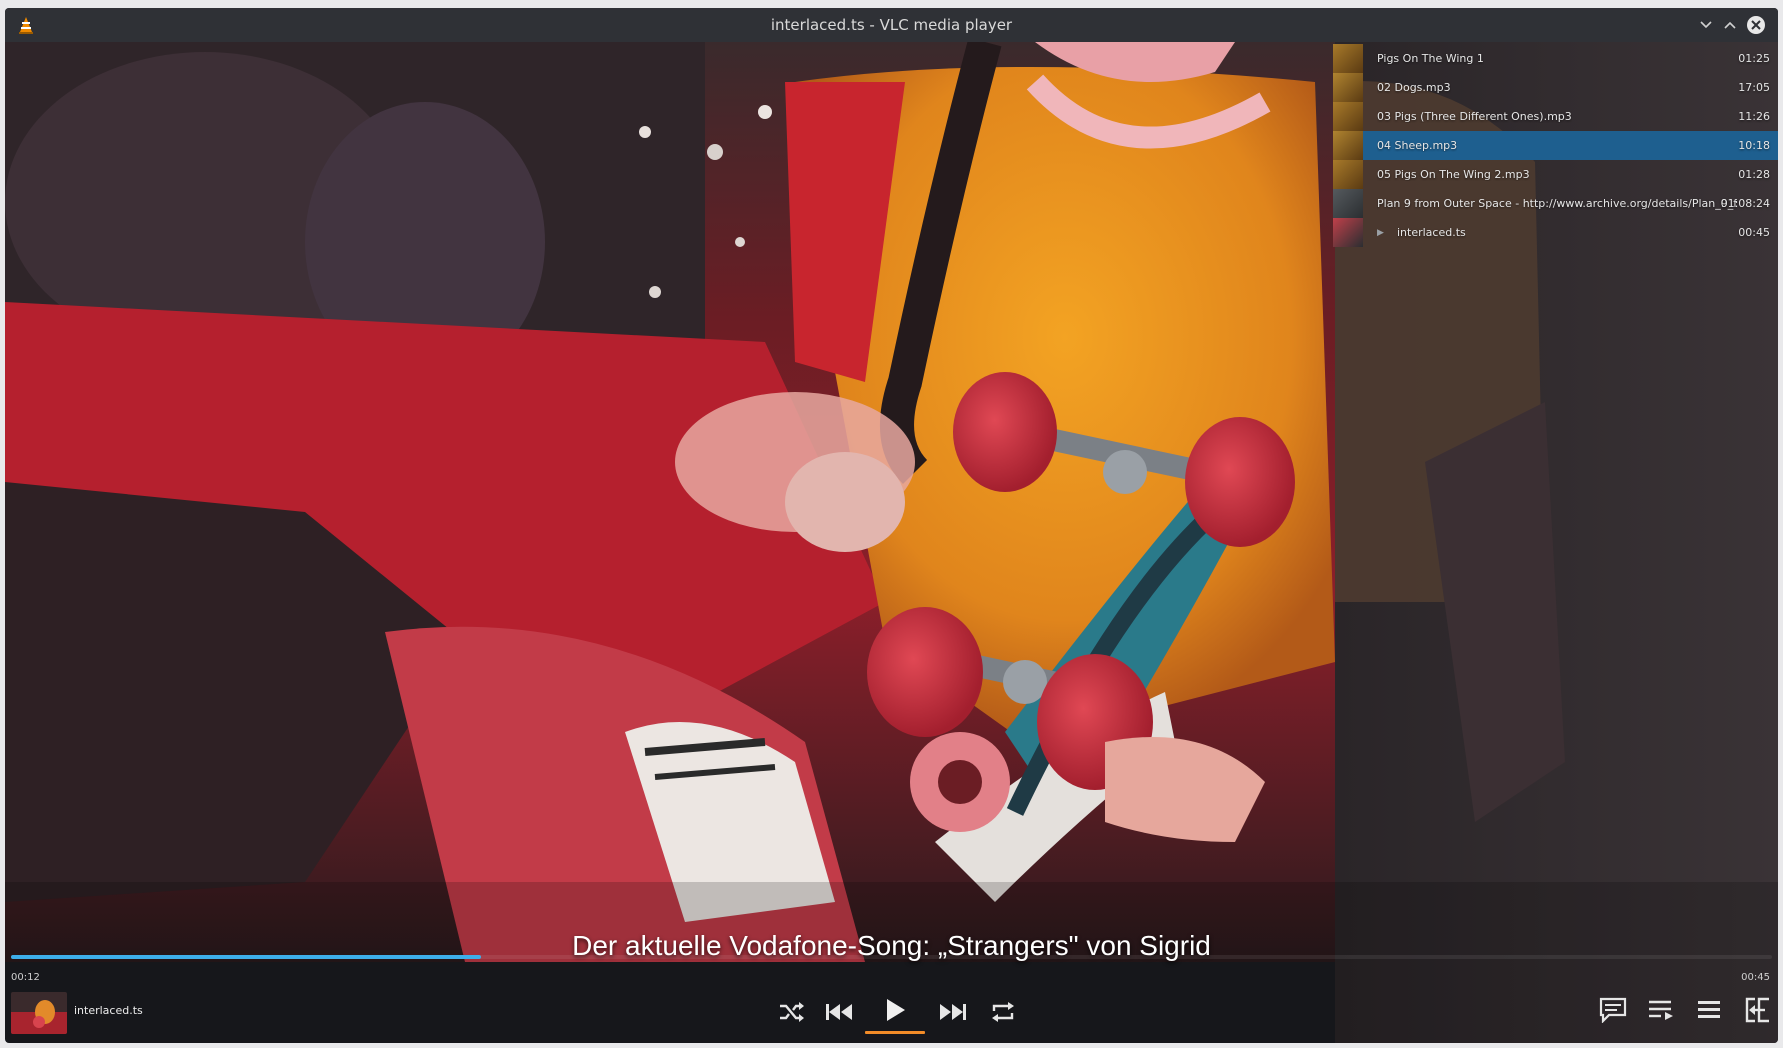 Image resolution: width=1783 pixels, height=1048 pixels. I want to click on shuffle-button, so click(791, 1012).